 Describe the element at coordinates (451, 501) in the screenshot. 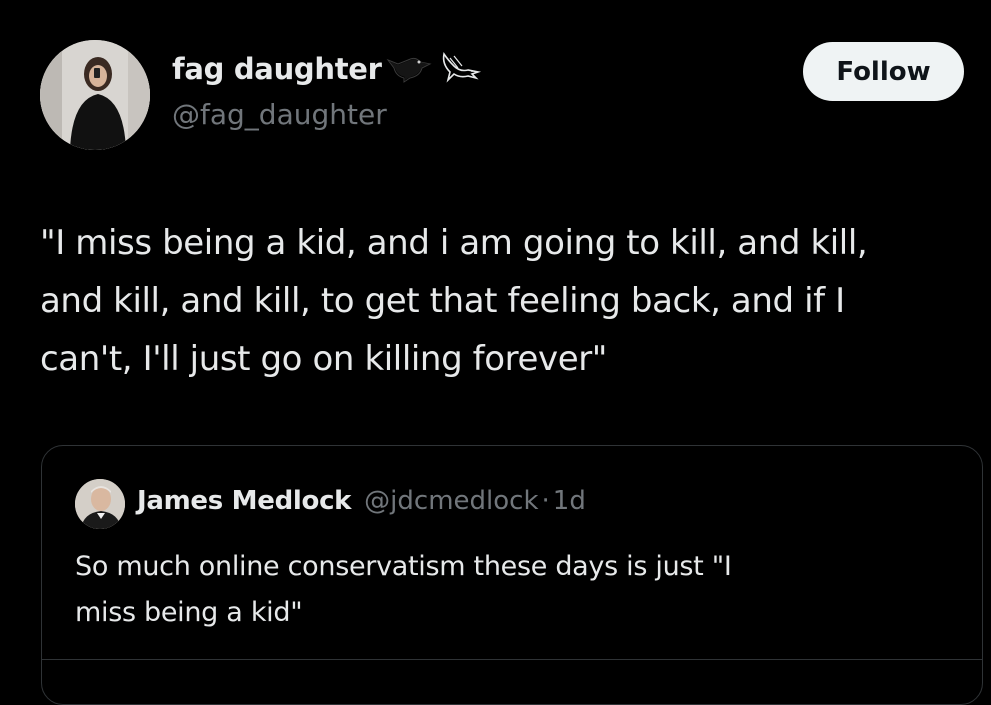

I see `quoted-author-handle: @jdcmedlock` at that location.